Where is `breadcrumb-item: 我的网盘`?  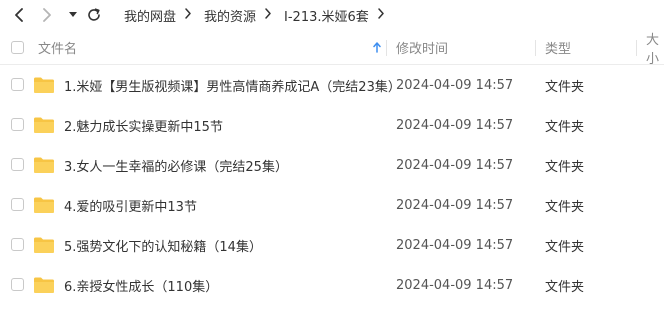
breadcrumb-item: 我的网盘 is located at coordinates (150, 15).